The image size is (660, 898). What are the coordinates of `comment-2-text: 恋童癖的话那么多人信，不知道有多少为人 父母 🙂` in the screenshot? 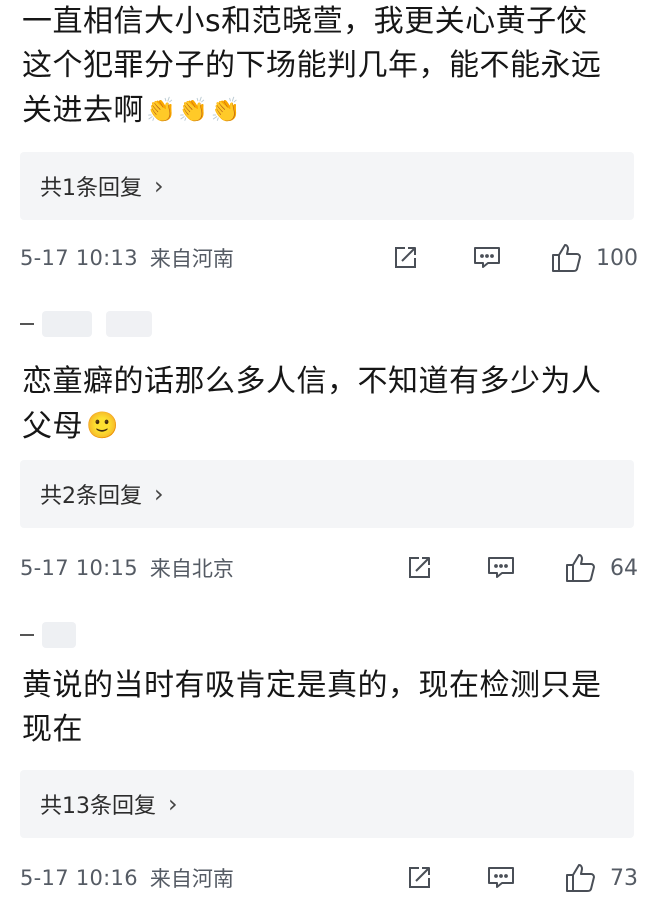 It's located at (334, 404).